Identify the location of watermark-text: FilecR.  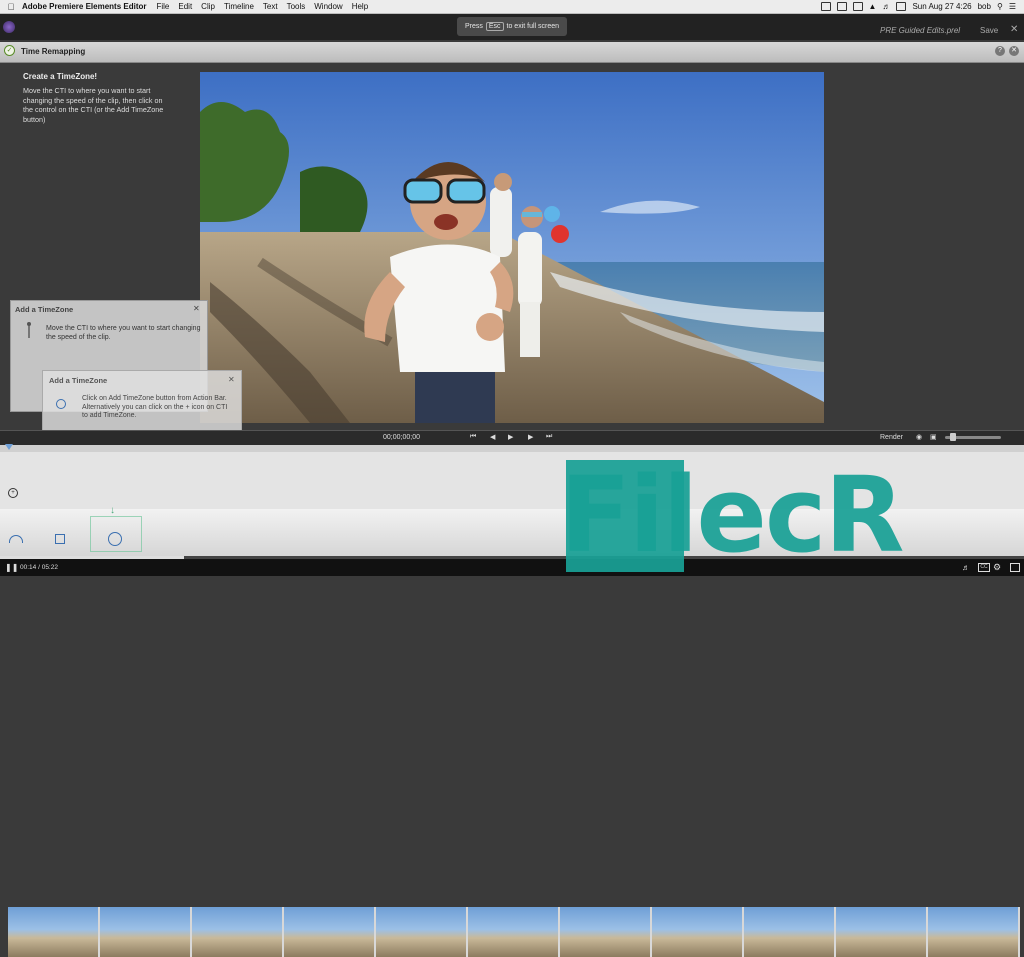
(732, 515).